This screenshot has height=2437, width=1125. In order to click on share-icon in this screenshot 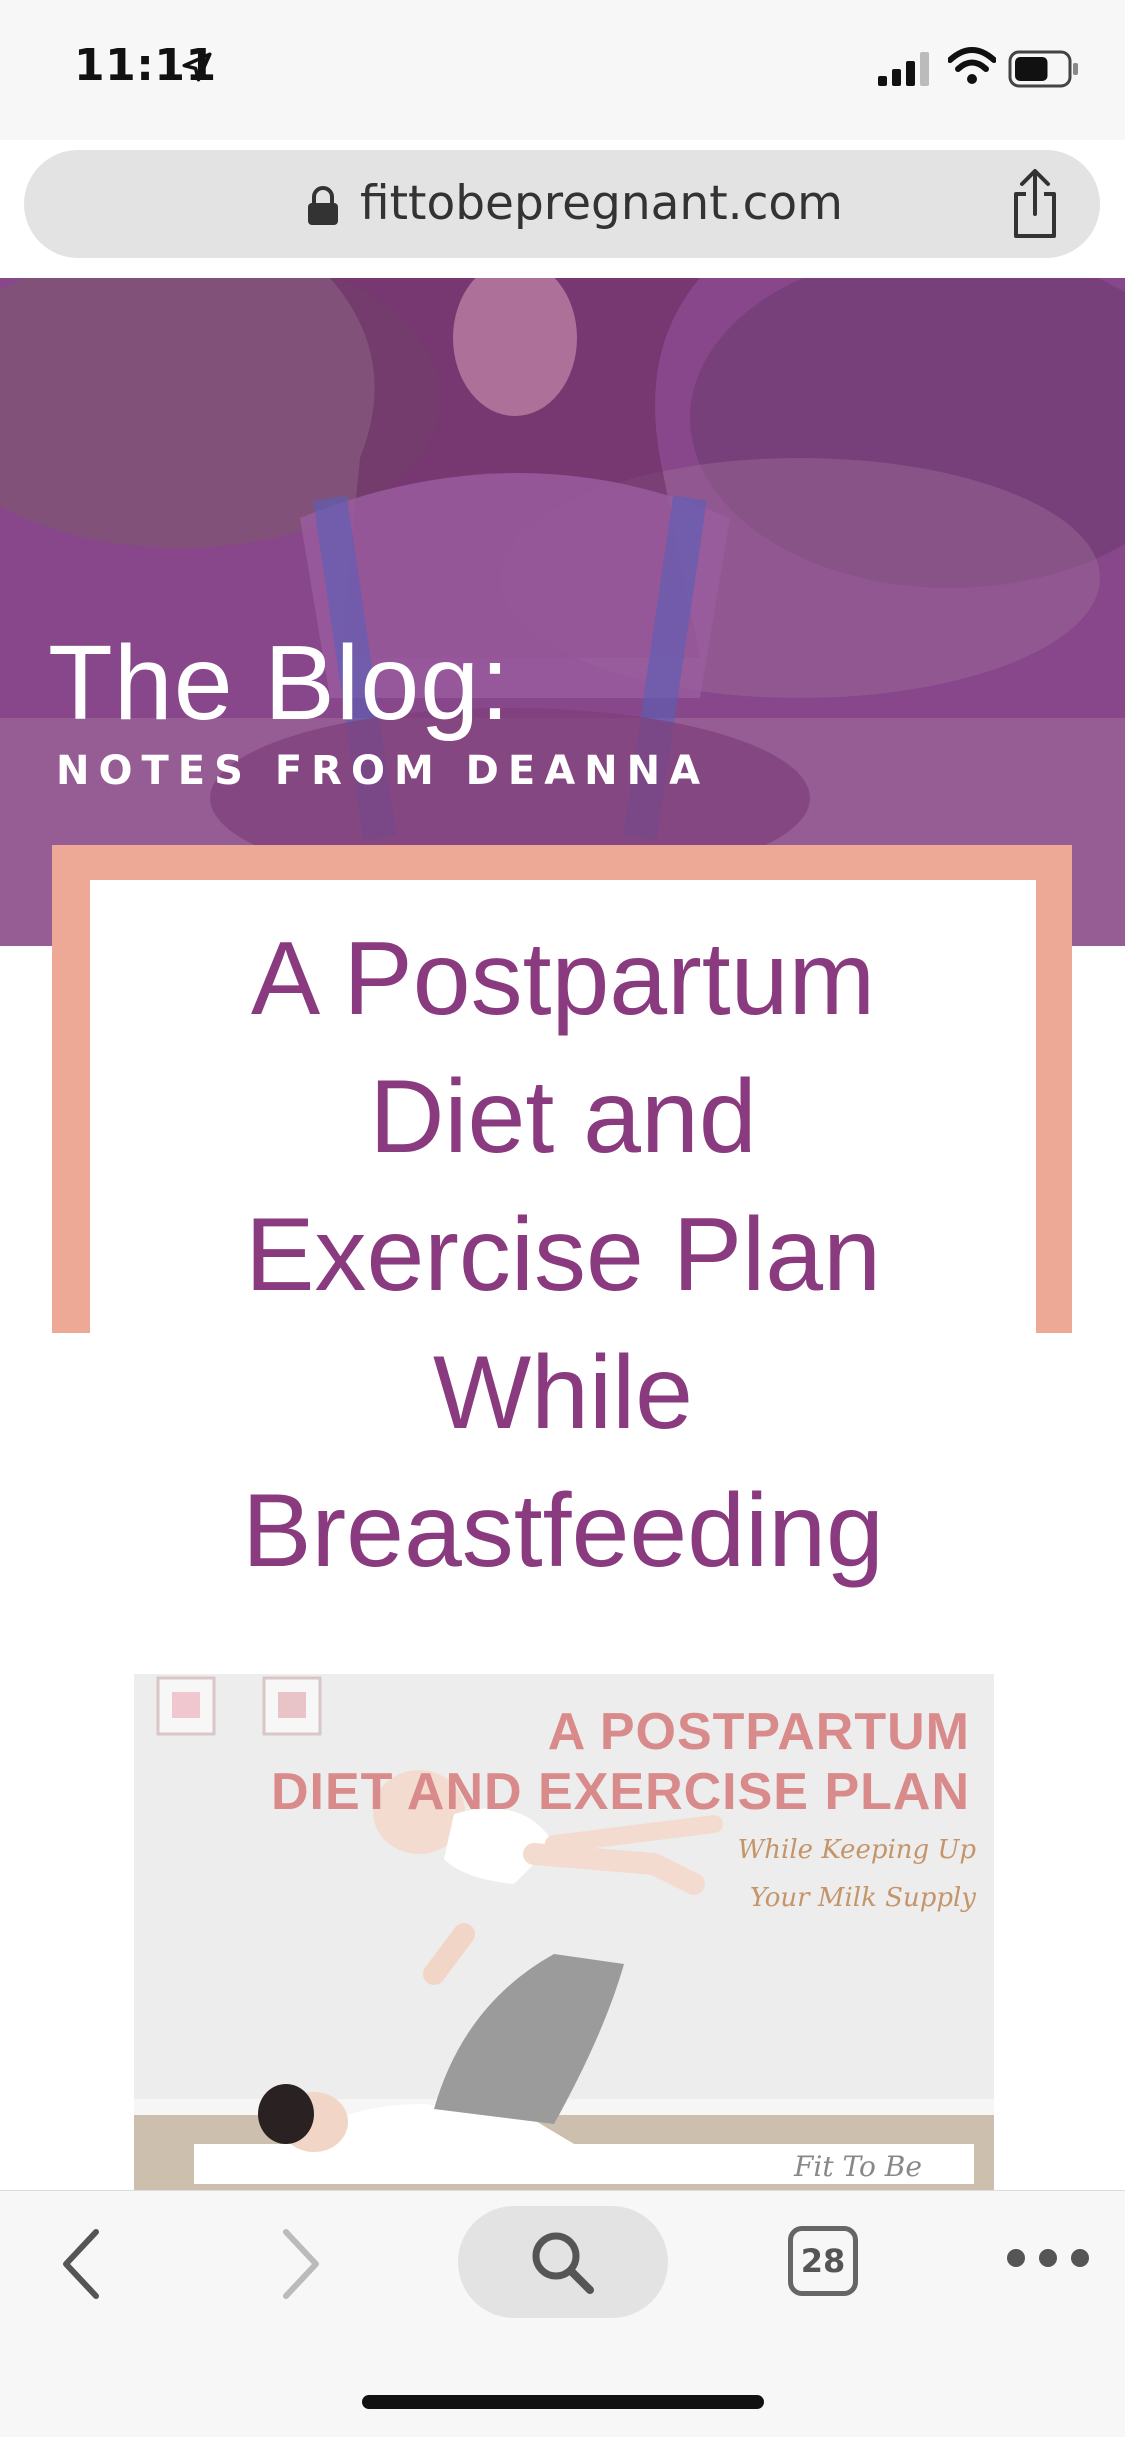, I will do `click(1035, 204)`.